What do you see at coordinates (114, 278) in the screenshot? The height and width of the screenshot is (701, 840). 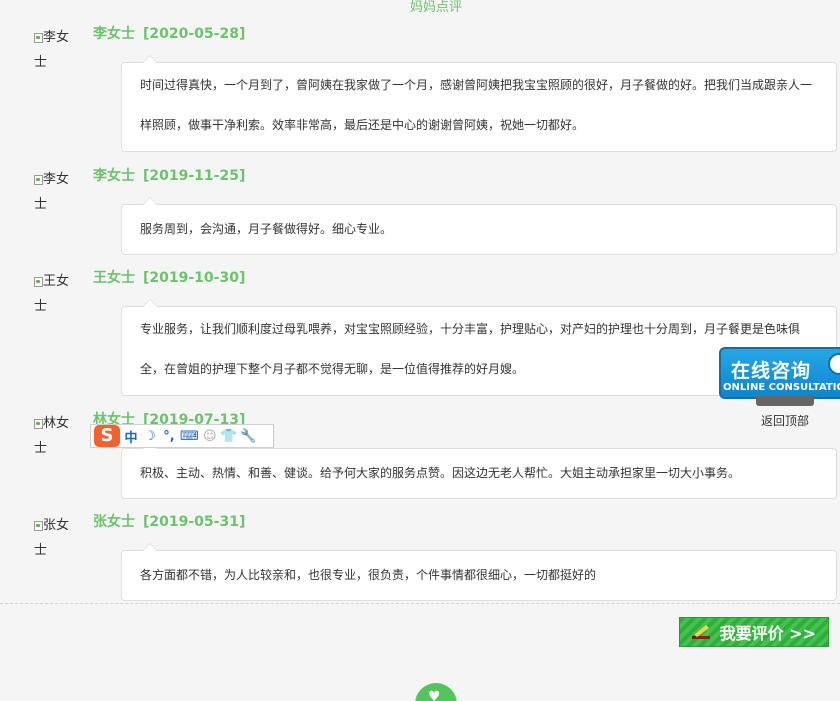 I see `reviewer-name: 王女士` at bounding box center [114, 278].